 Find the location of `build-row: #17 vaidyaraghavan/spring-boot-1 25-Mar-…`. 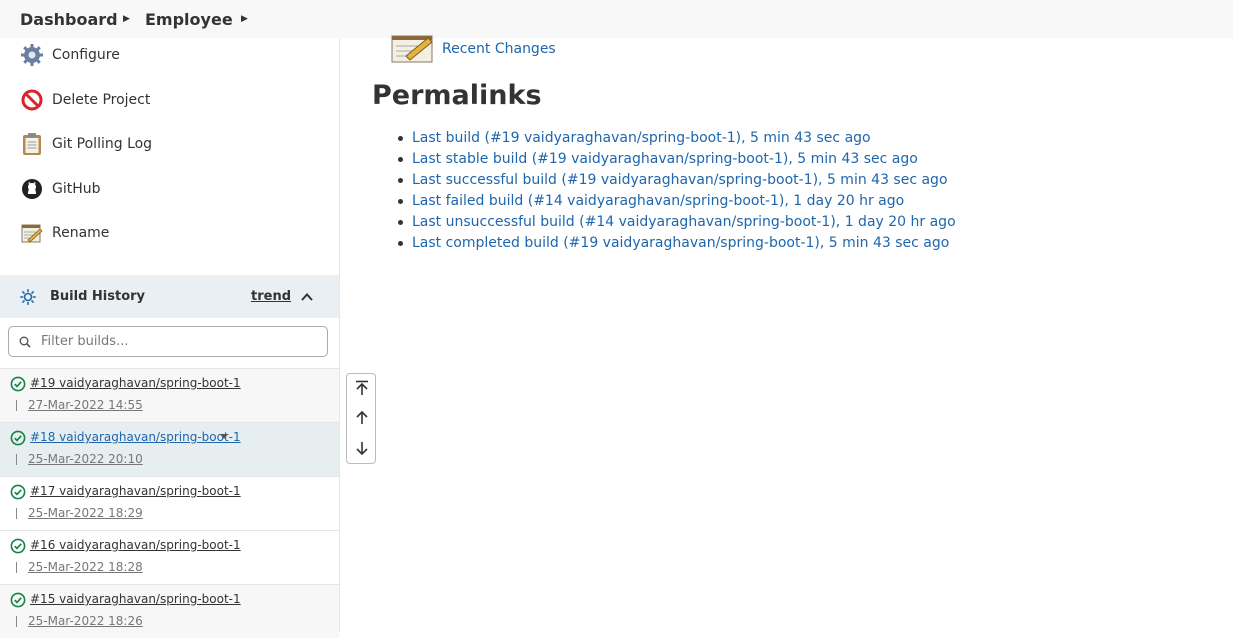

build-row: #17 vaidyaraghavan/spring-boot-1 25-Mar-… is located at coordinates (169, 503).